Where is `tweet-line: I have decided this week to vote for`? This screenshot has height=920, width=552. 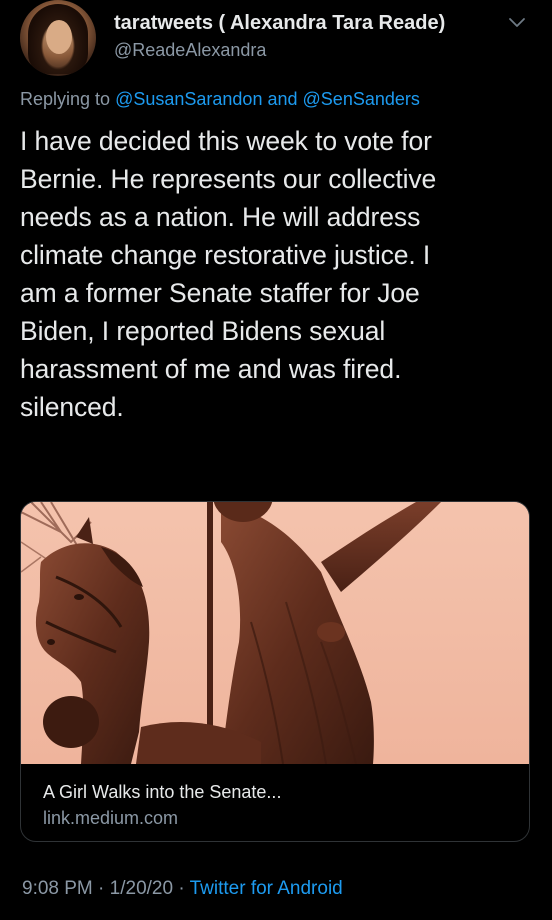
tweet-line: I have decided this week to vote for is located at coordinates (226, 141).